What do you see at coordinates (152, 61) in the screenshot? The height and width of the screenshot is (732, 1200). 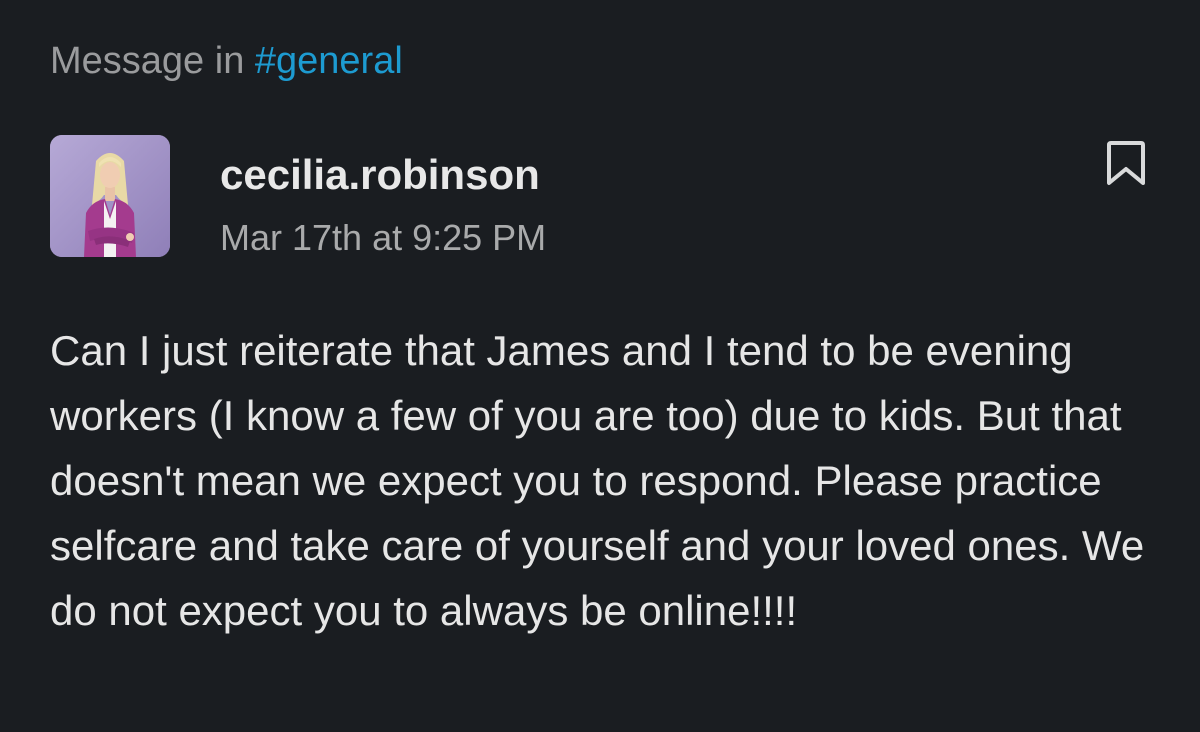 I see `header-prefix: Message in` at bounding box center [152, 61].